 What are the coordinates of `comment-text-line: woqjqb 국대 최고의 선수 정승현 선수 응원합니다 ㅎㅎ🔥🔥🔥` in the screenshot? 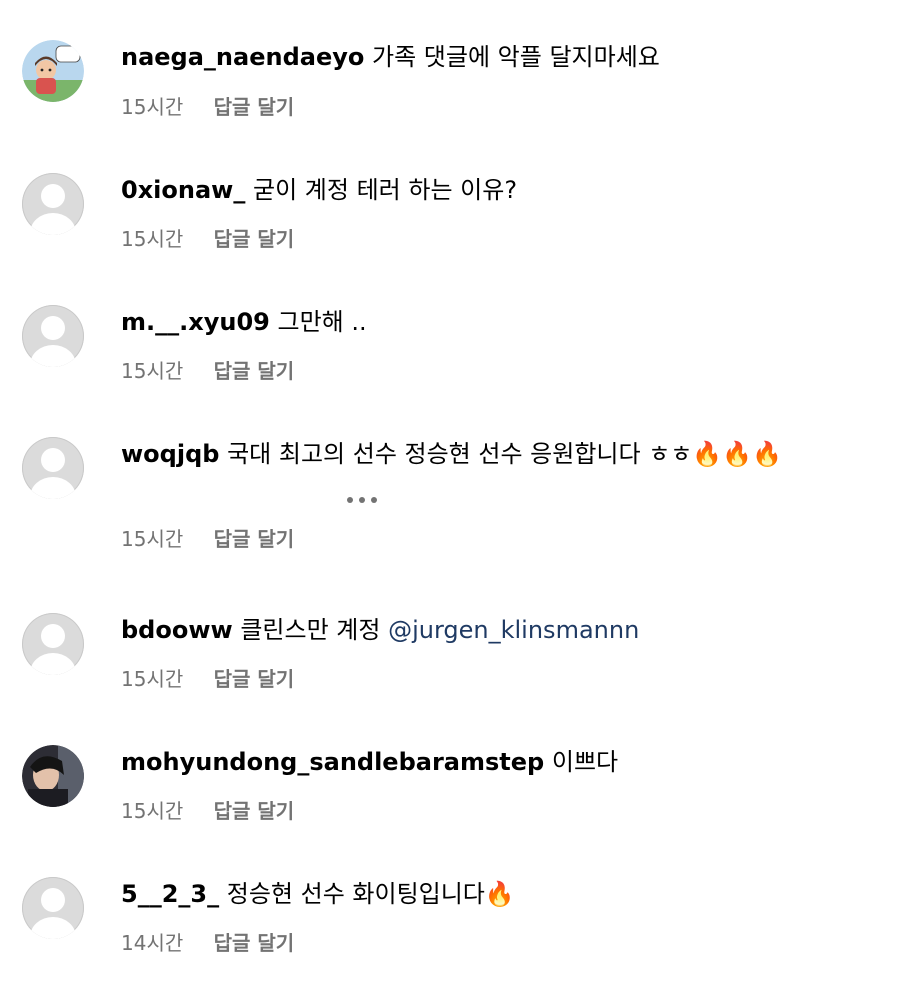 It's located at (451, 454).